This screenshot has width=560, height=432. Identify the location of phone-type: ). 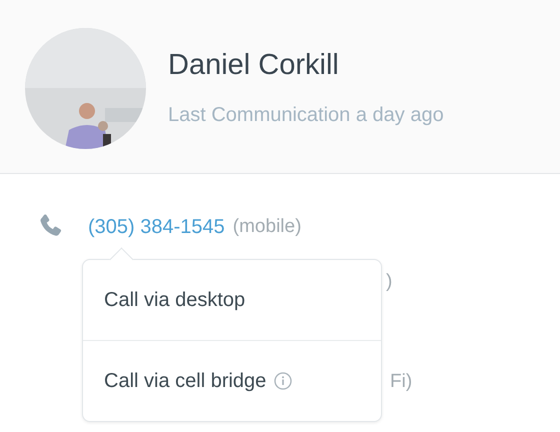
(389, 282).